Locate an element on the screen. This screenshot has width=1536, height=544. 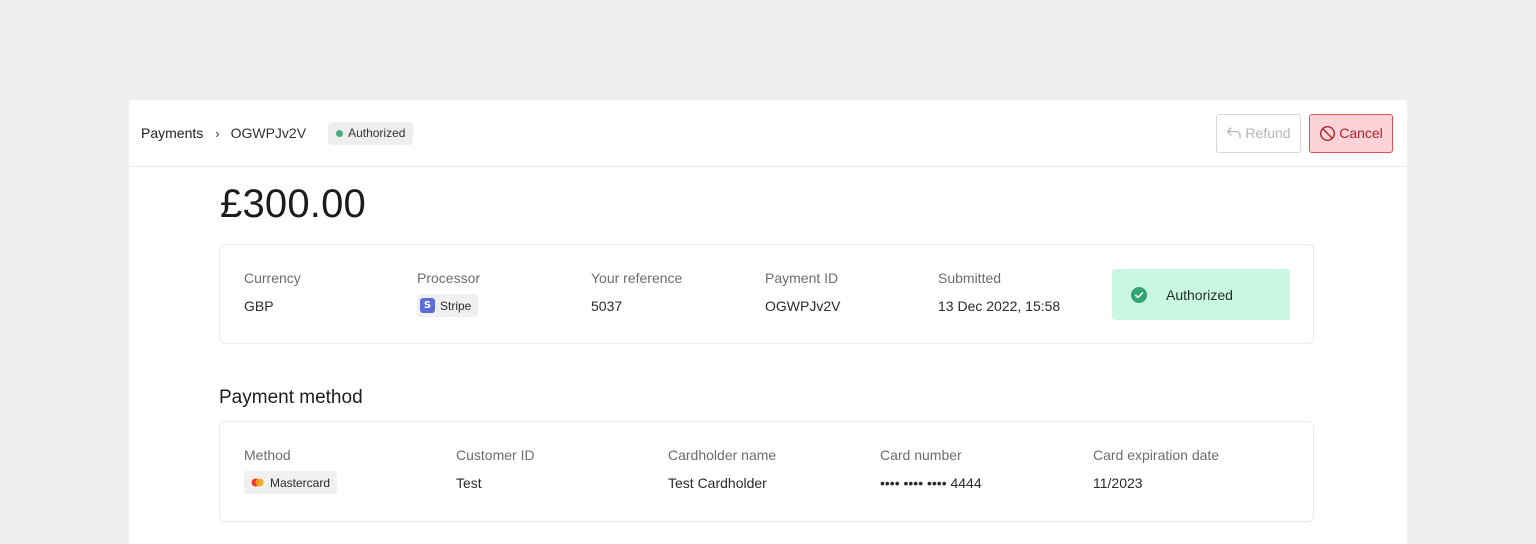
cancel-button: Cancel is located at coordinates (1351, 133).